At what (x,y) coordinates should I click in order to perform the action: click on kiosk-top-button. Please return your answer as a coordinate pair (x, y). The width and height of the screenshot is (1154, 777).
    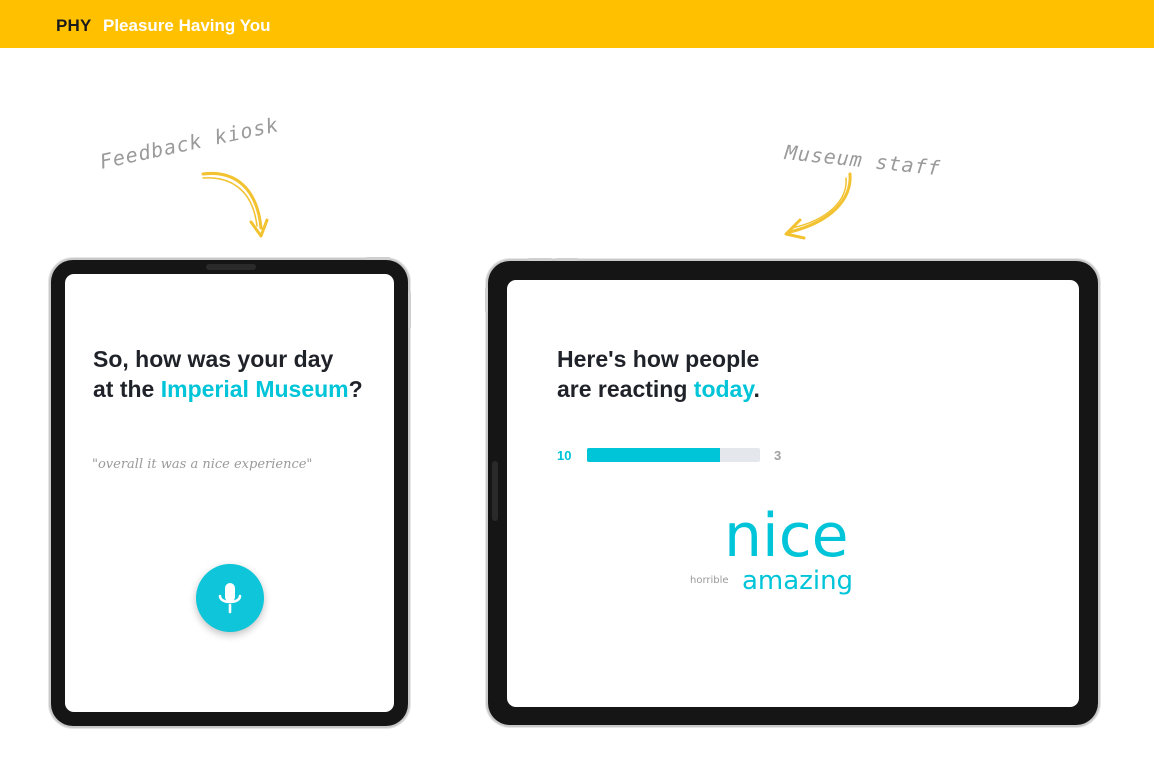
    Looking at the image, I should click on (378, 258).